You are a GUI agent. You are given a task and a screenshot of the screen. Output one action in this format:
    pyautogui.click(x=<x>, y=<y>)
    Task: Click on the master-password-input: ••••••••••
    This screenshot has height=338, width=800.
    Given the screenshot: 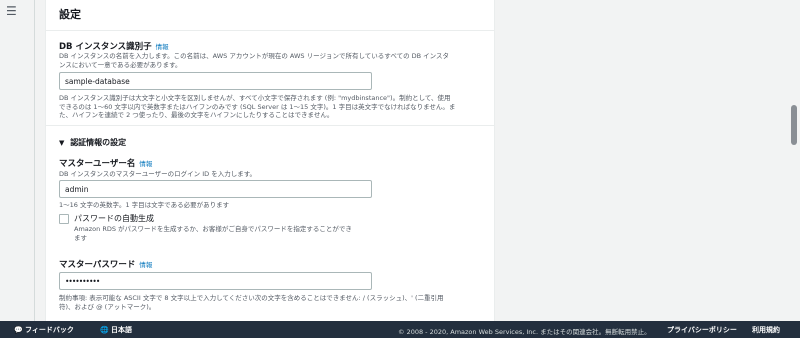 What is the action you would take?
    pyautogui.click(x=215, y=281)
    